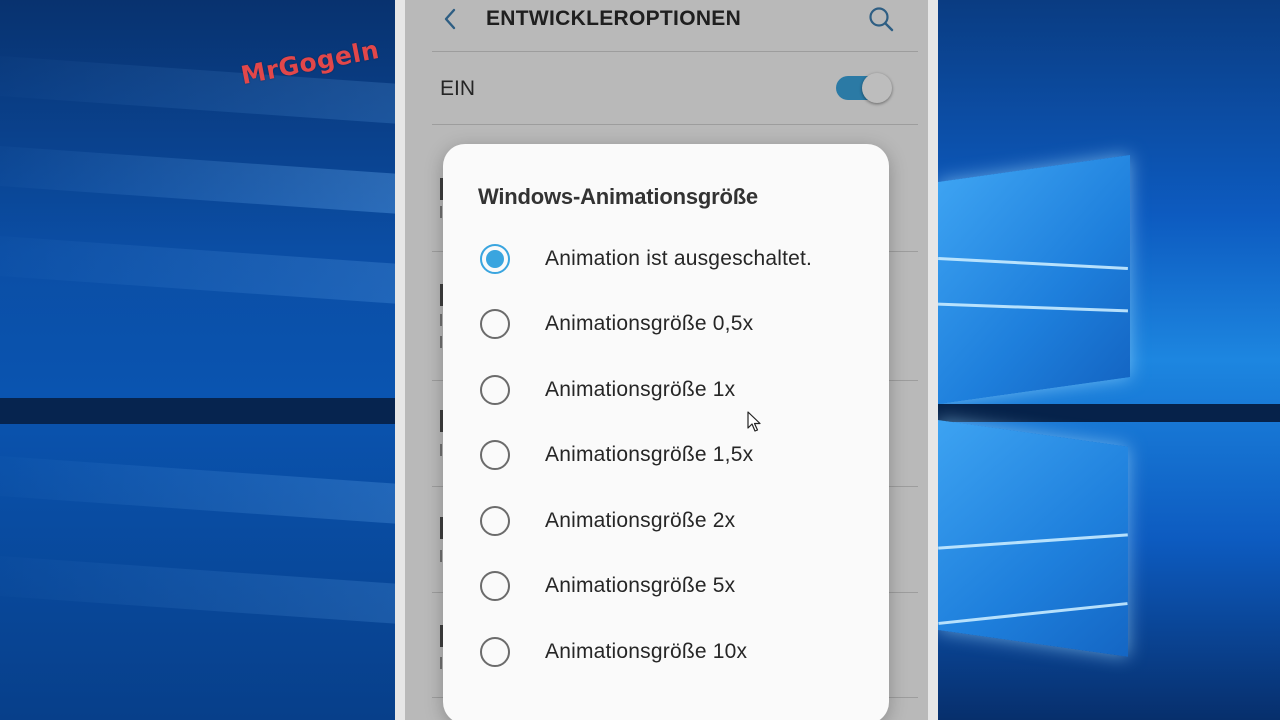 The image size is (1280, 720). Describe the element at coordinates (640, 389) in the screenshot. I see `option-label: Animationsgröße 1x` at that location.